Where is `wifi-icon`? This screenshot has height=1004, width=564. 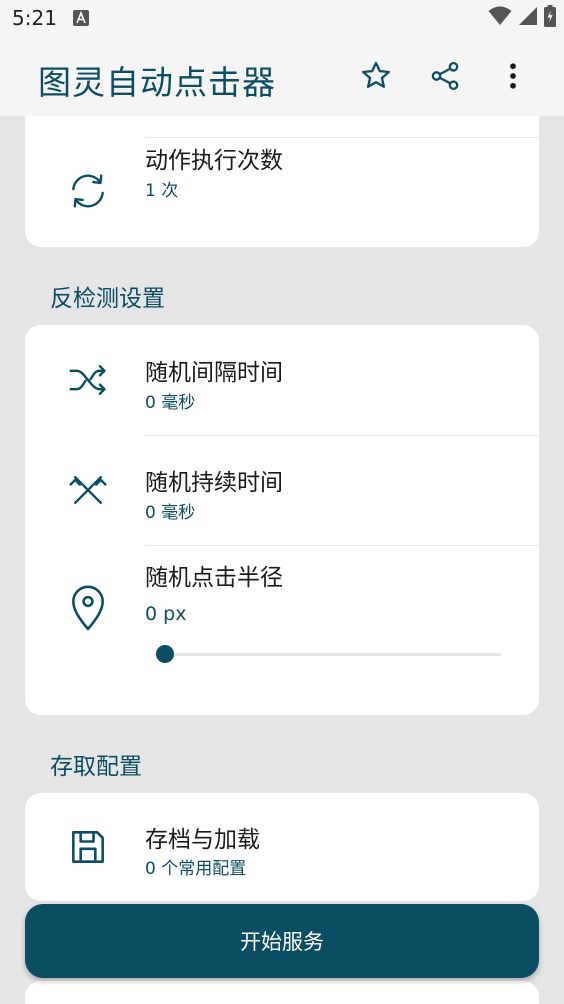
wifi-icon is located at coordinates (500, 18).